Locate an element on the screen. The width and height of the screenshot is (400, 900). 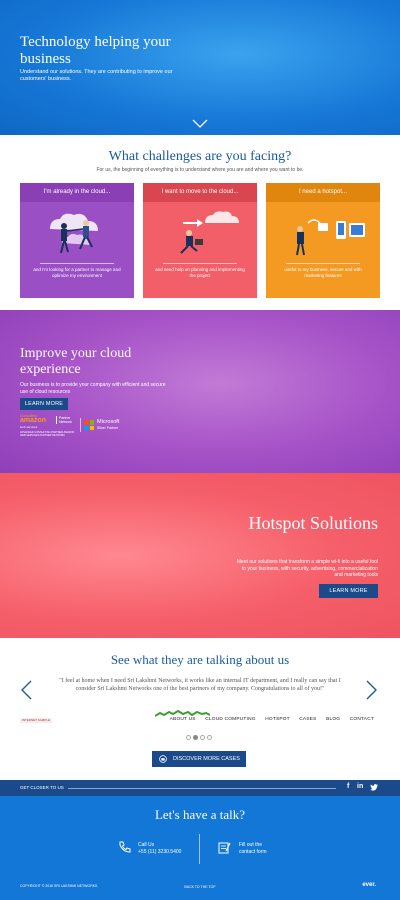
social-bar: GET CLOSER TO US f in is located at coordinates (200, 788).